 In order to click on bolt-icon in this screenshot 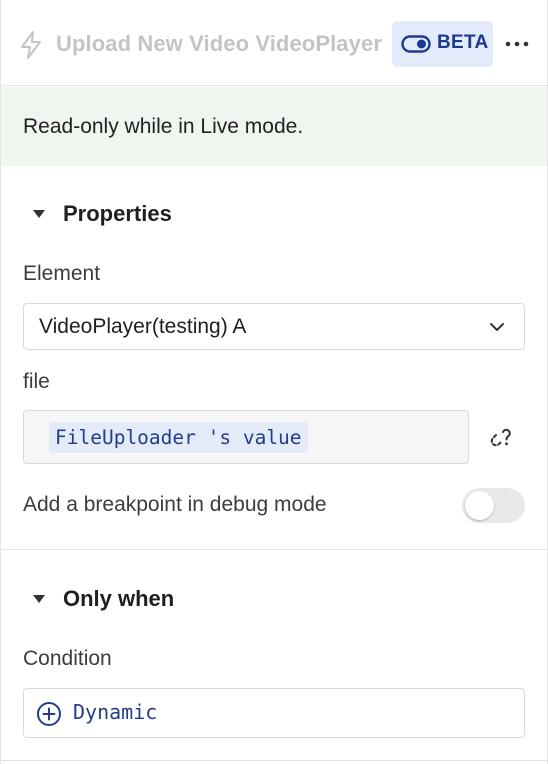, I will do `click(31, 45)`.